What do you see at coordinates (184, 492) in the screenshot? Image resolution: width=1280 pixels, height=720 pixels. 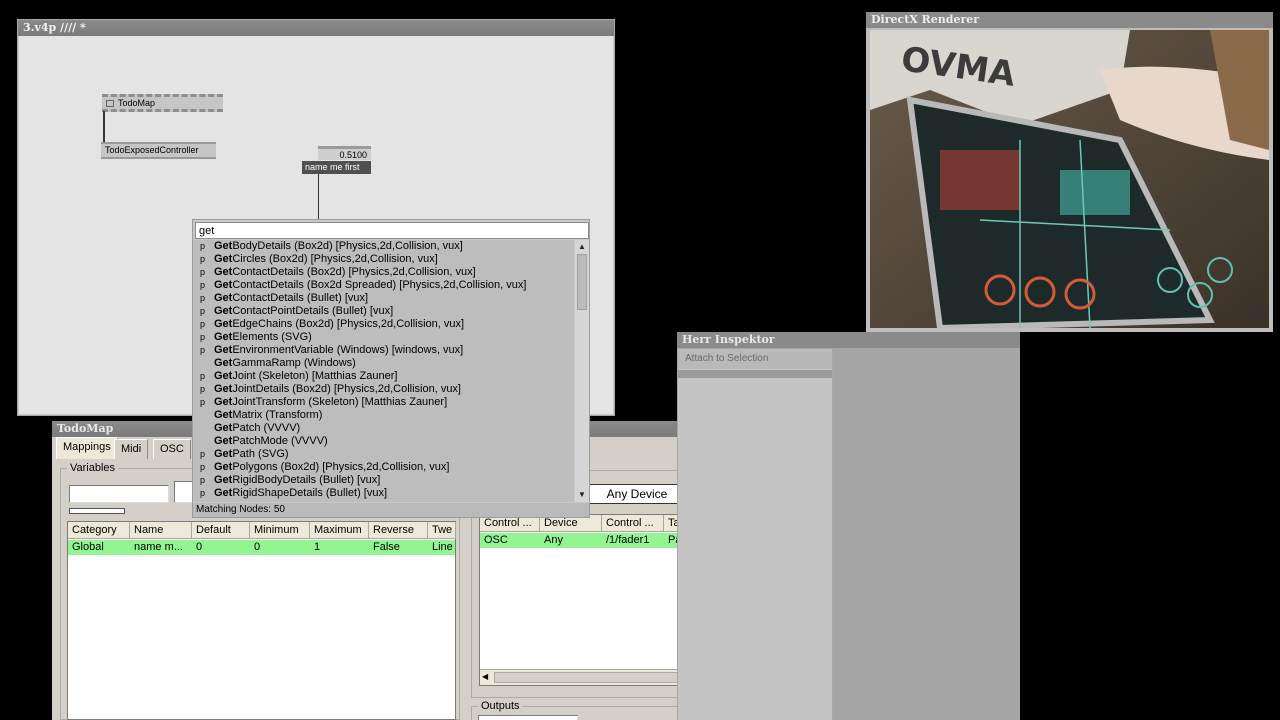 I see `variable-field` at bounding box center [184, 492].